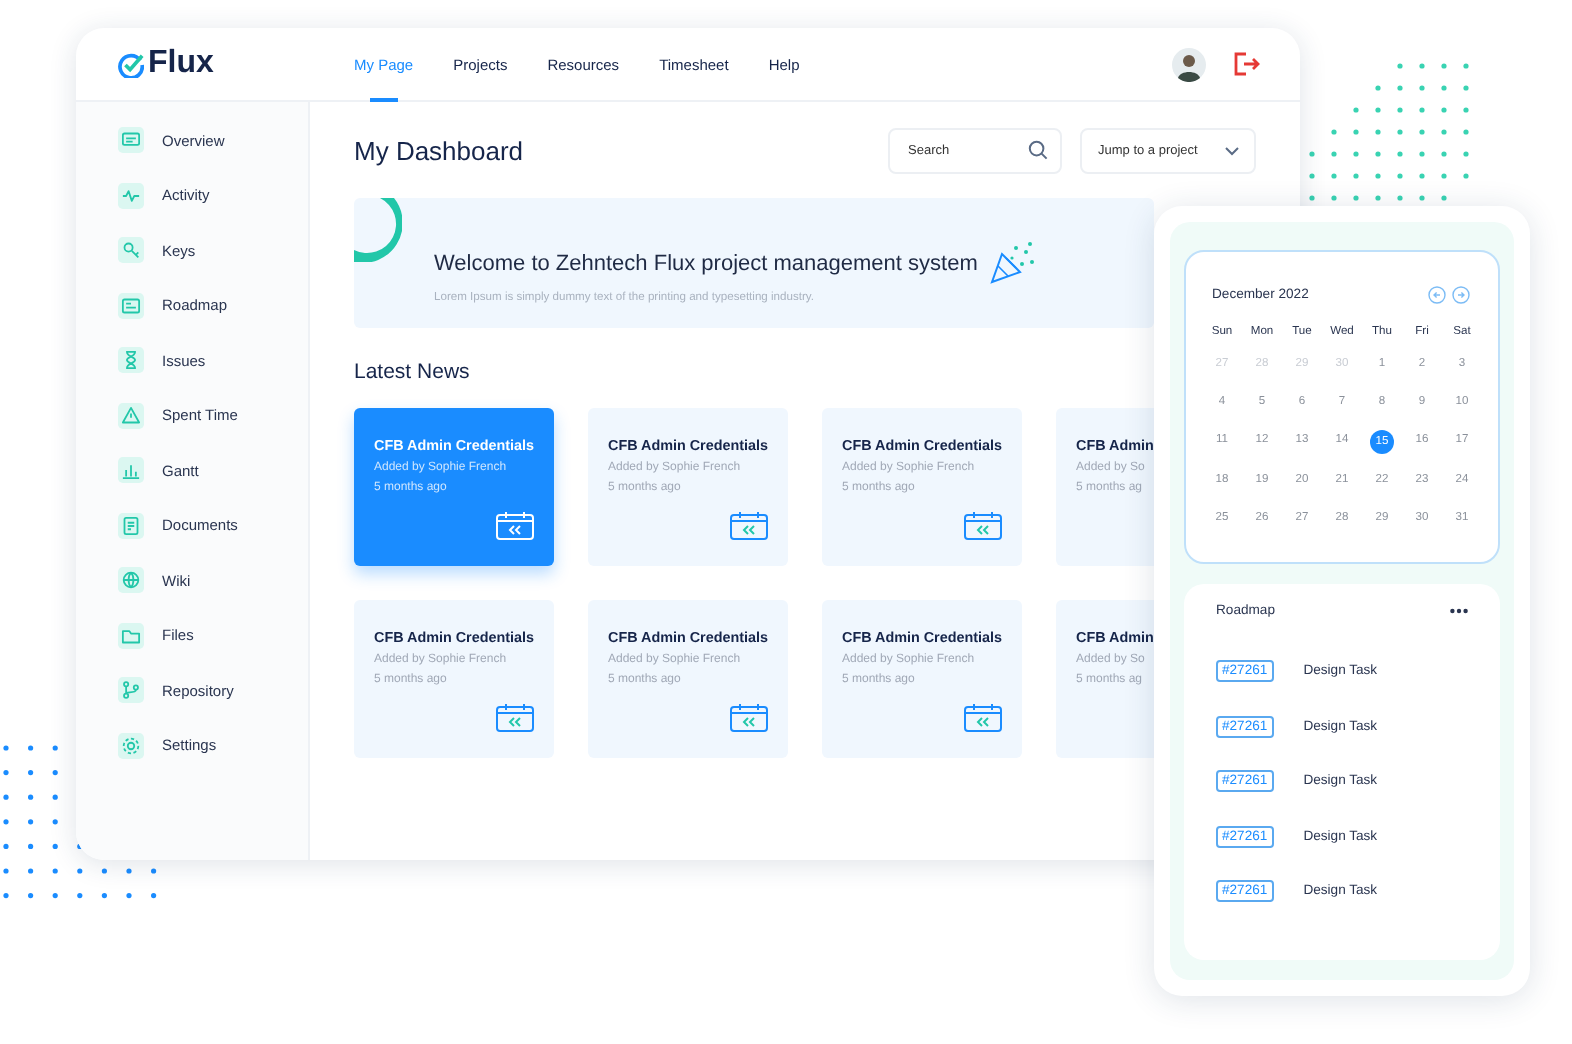  What do you see at coordinates (131, 140) in the screenshot?
I see `monitor-icon` at bounding box center [131, 140].